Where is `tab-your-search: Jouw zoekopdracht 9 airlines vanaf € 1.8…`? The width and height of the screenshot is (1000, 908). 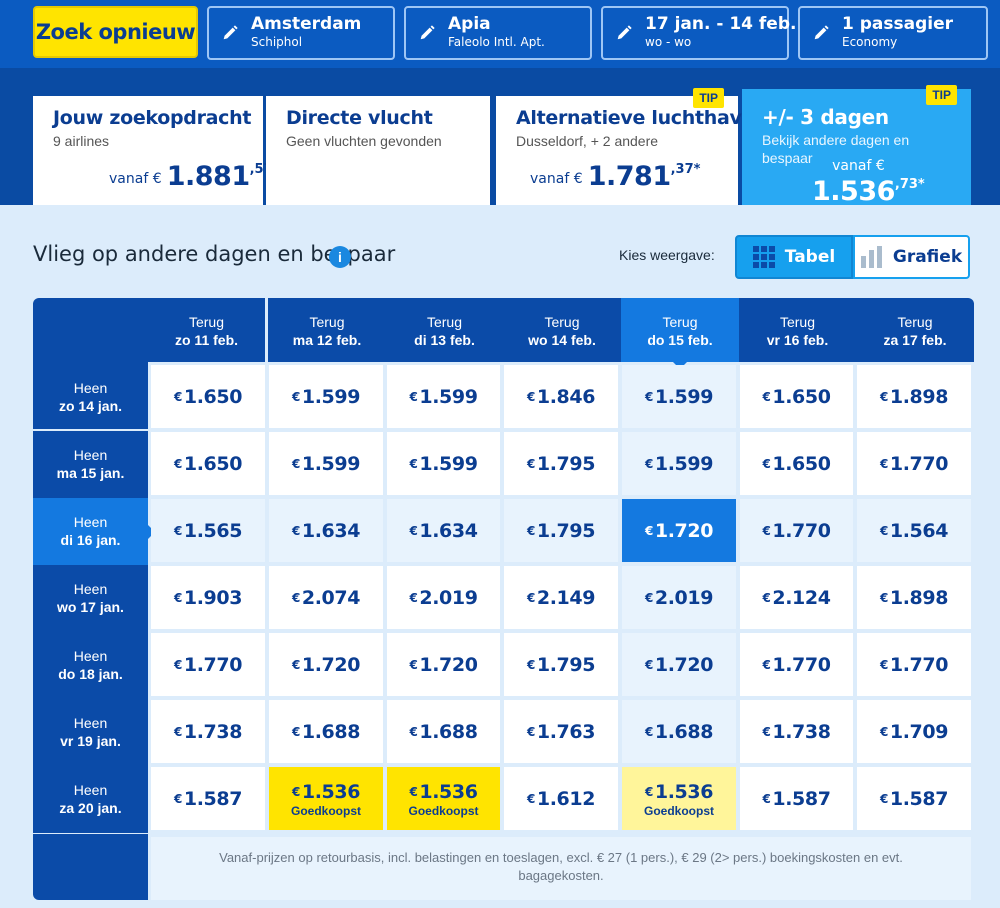
tab-your-search: Jouw zoekopdracht 9 airlines vanaf € 1.8… is located at coordinates (156, 151).